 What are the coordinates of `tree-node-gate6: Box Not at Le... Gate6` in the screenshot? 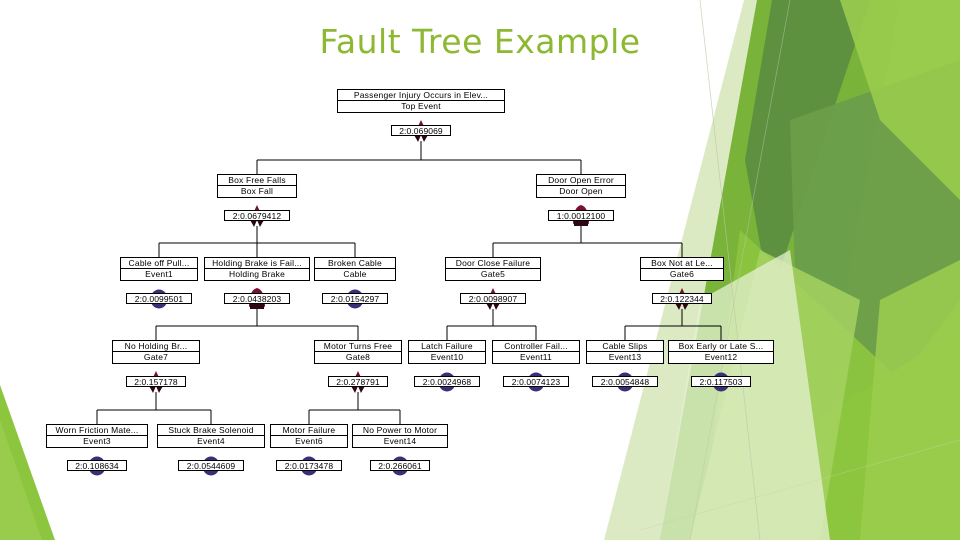 It's located at (682, 269).